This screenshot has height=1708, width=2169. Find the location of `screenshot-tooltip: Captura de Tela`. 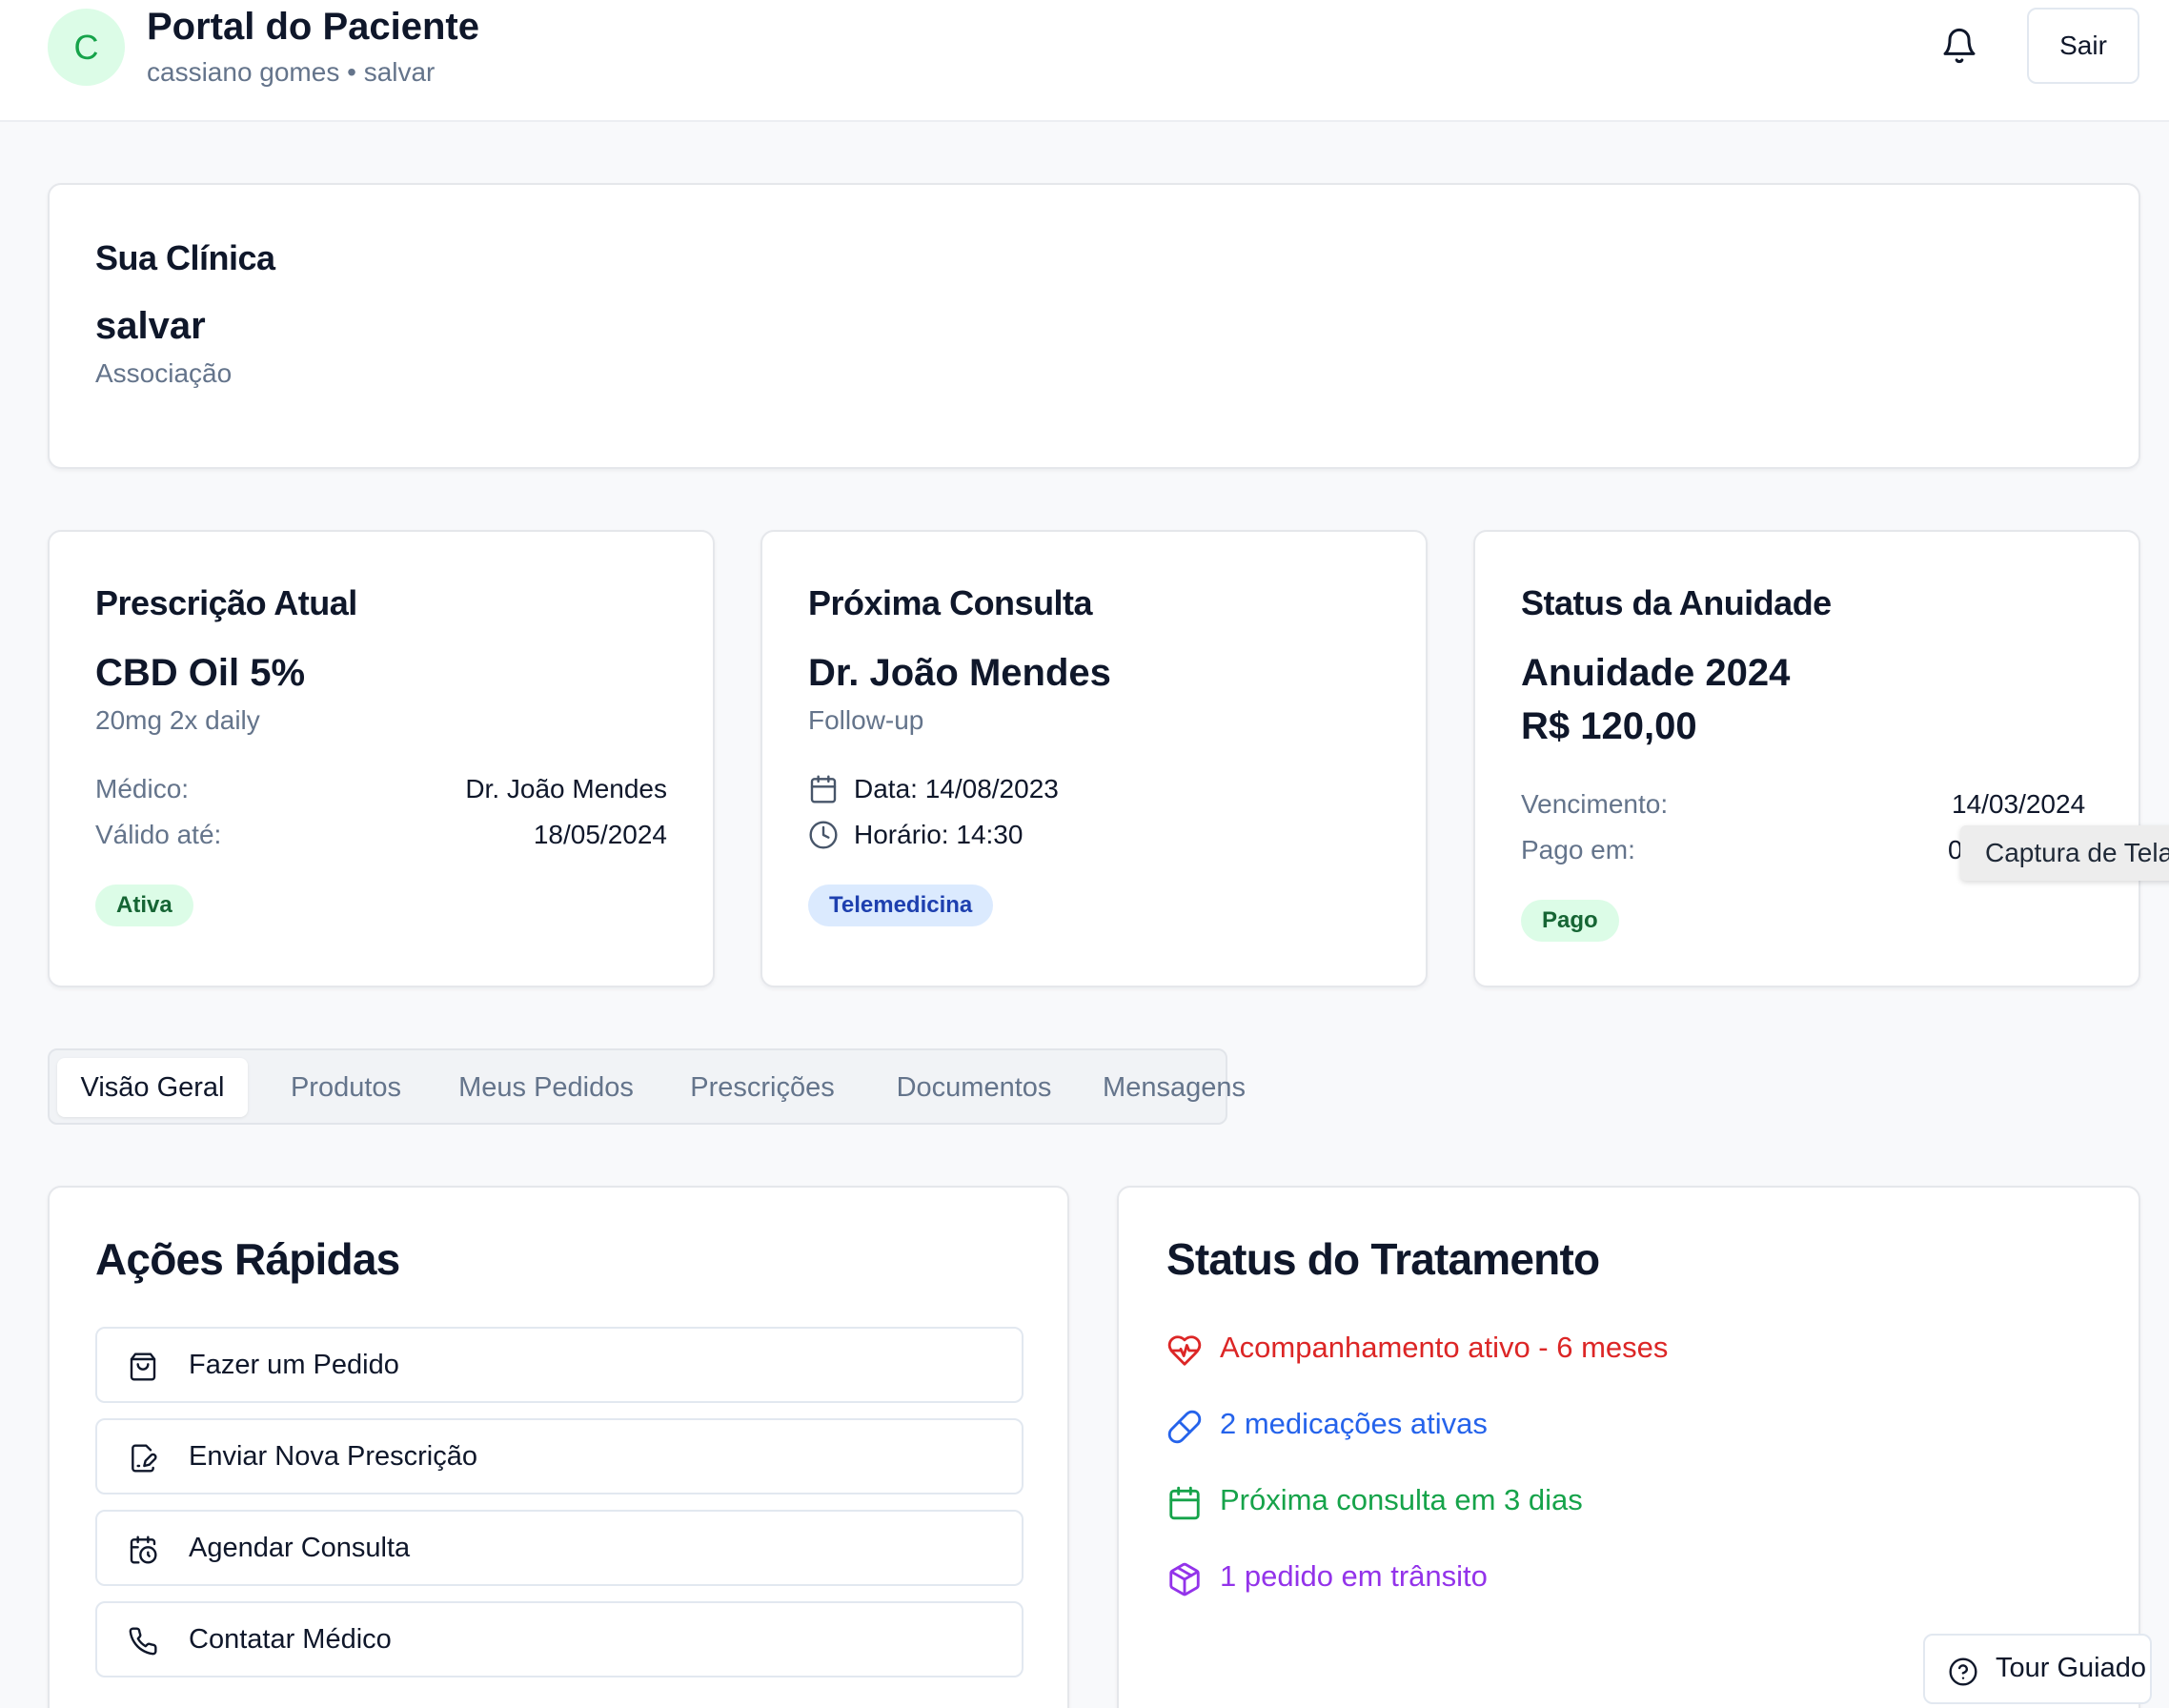

screenshot-tooltip: Captura de Tela is located at coordinates (2065, 853).